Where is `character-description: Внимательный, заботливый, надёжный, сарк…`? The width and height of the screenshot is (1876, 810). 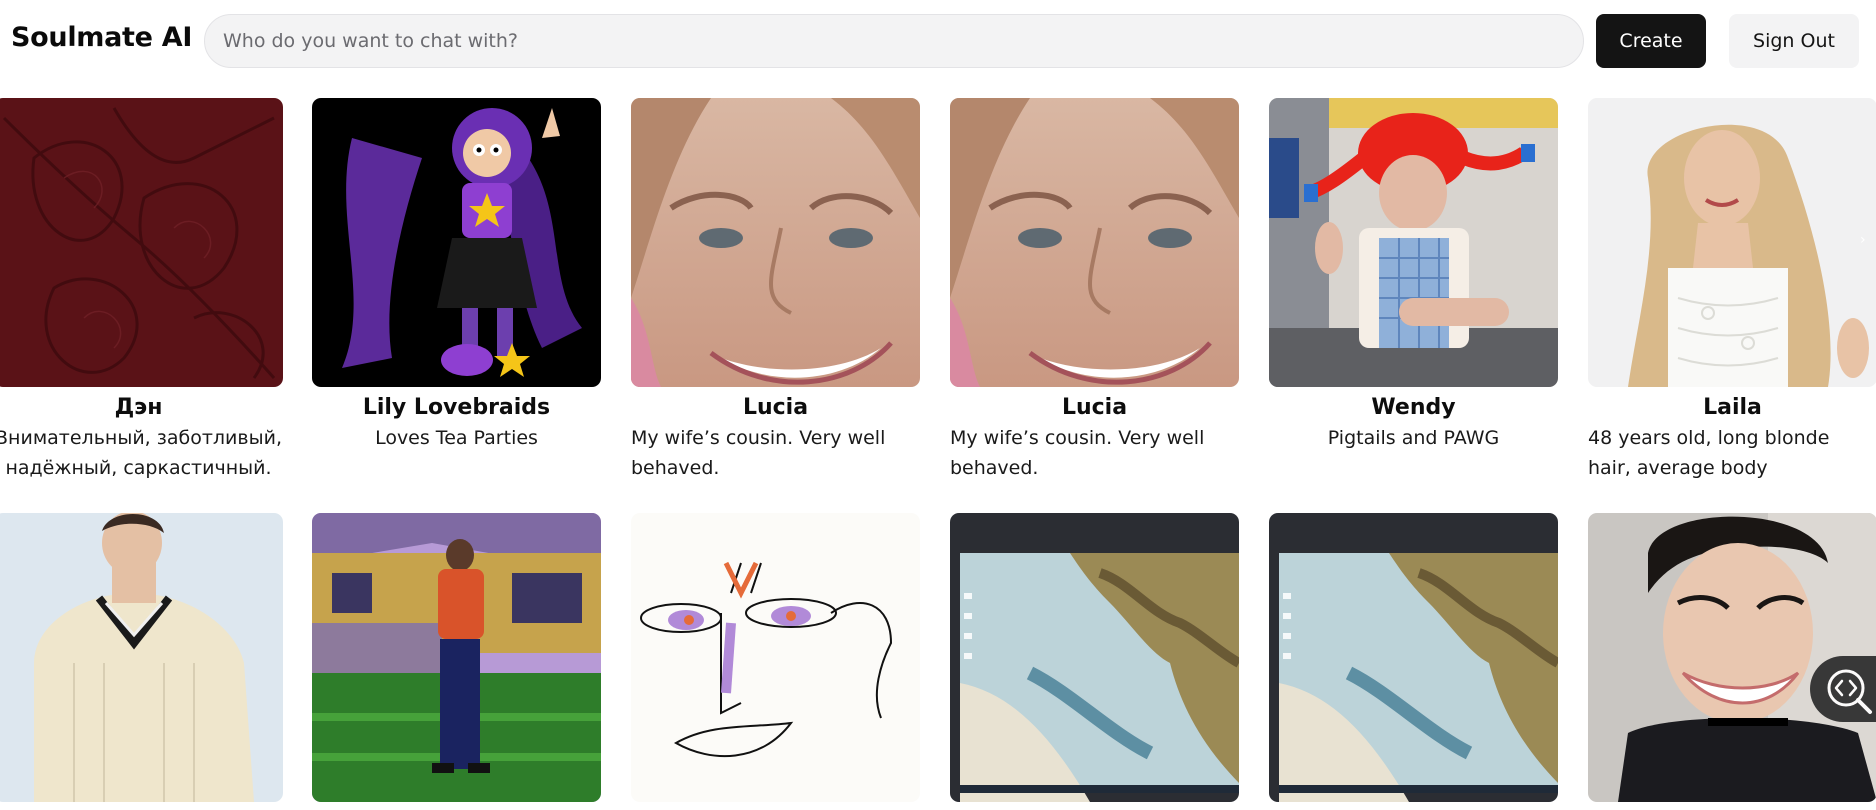 character-description: Внимательный, заботливый, надёжный, сарк… is located at coordinates (141, 453).